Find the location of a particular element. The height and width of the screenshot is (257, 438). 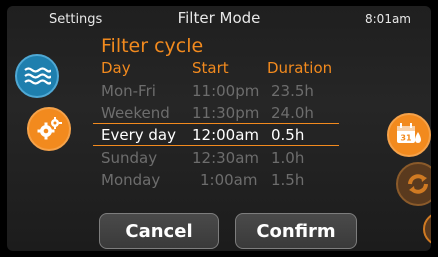

row-duration: 1.5h is located at coordinates (288, 180).